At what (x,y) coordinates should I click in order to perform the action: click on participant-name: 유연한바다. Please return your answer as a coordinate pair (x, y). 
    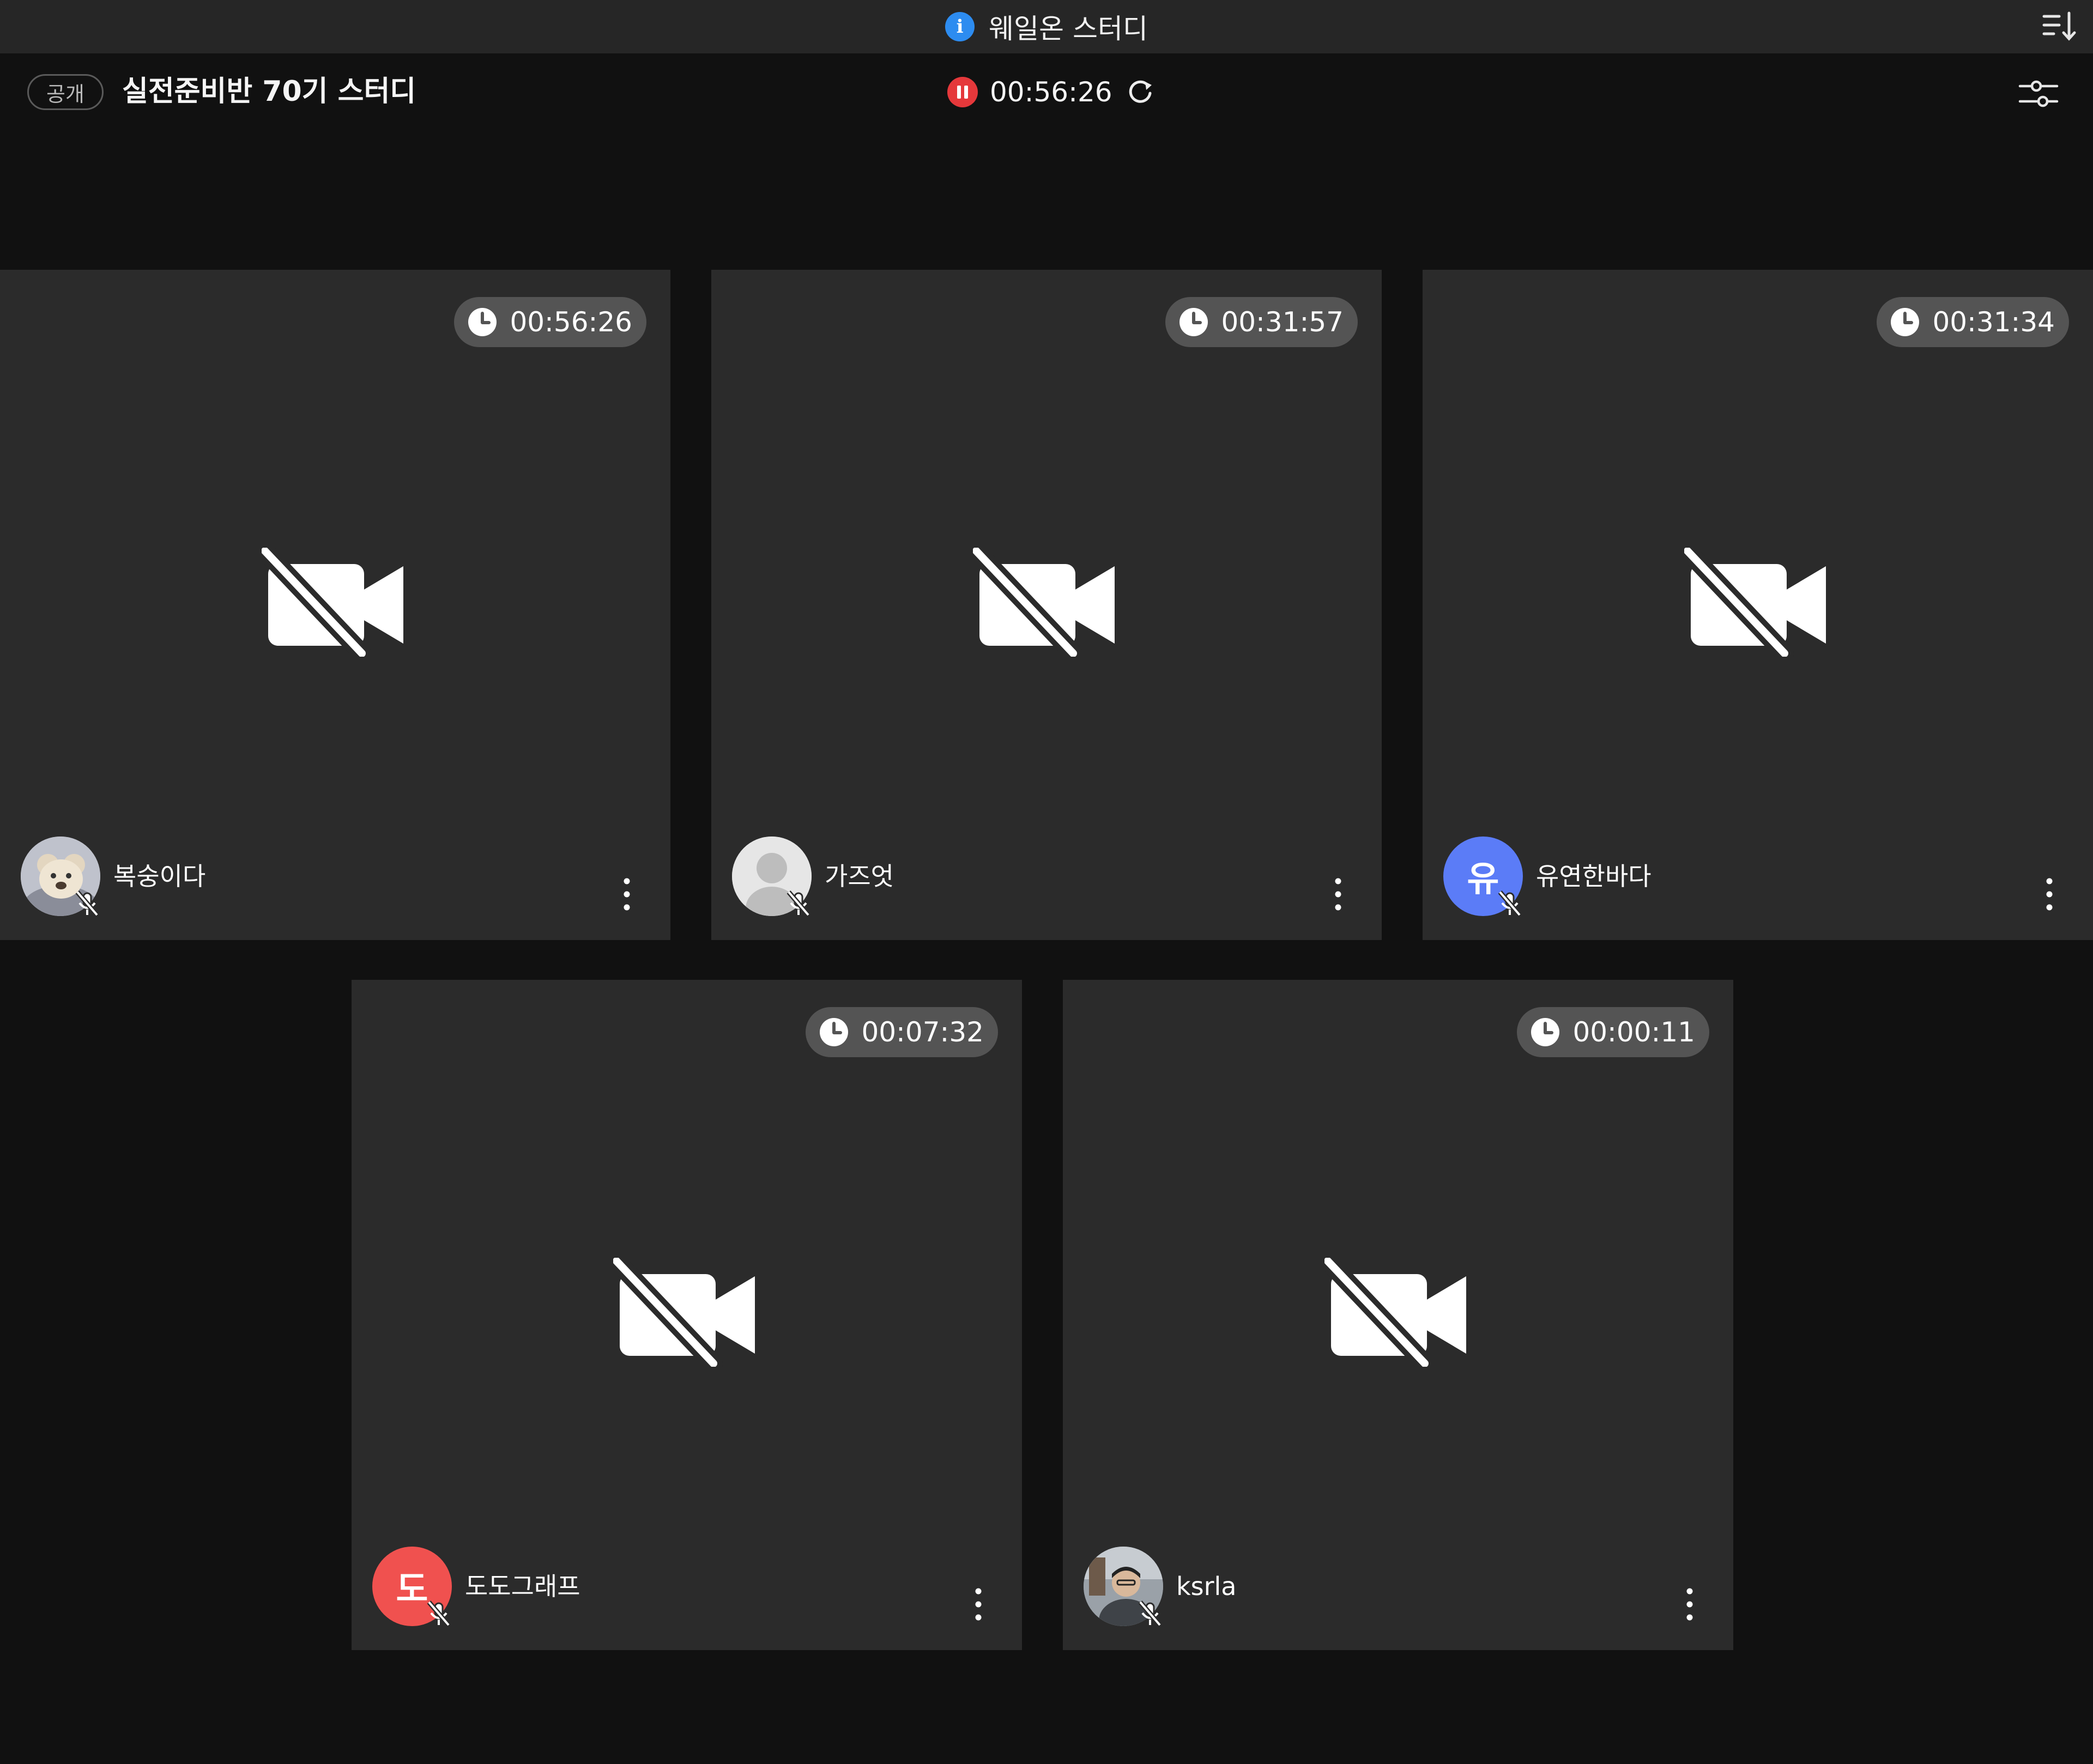
    Looking at the image, I should click on (1594, 877).